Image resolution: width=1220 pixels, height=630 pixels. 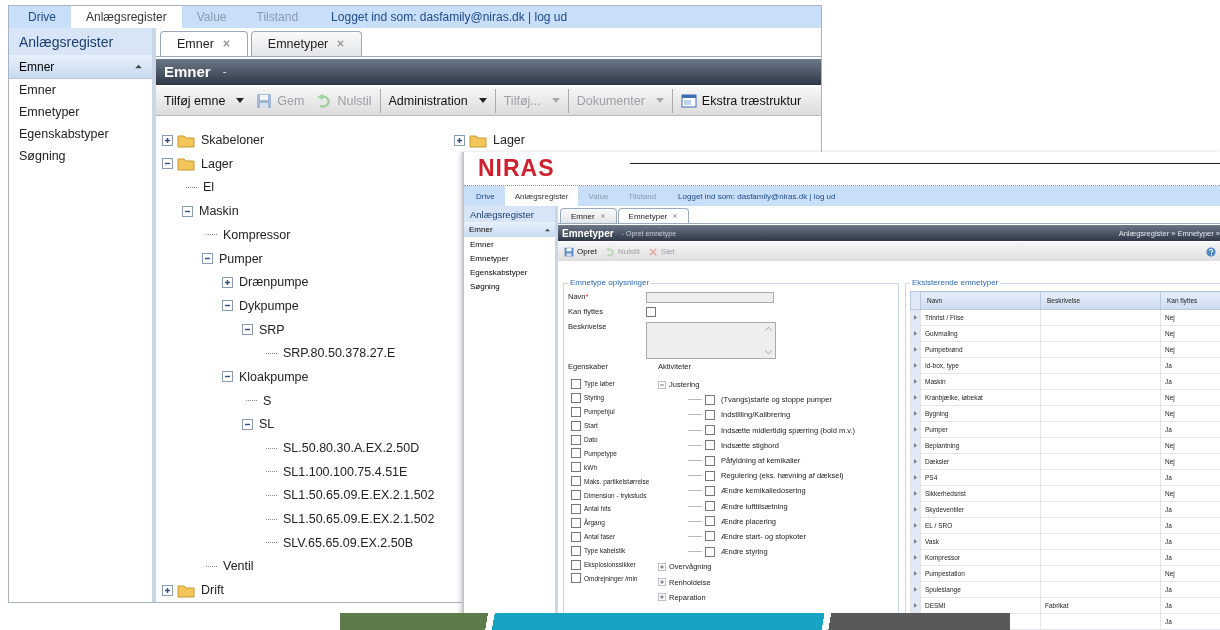 I want to click on tree-item: SL.50.80.30.A.EX.2.50D, so click(x=350, y=448).